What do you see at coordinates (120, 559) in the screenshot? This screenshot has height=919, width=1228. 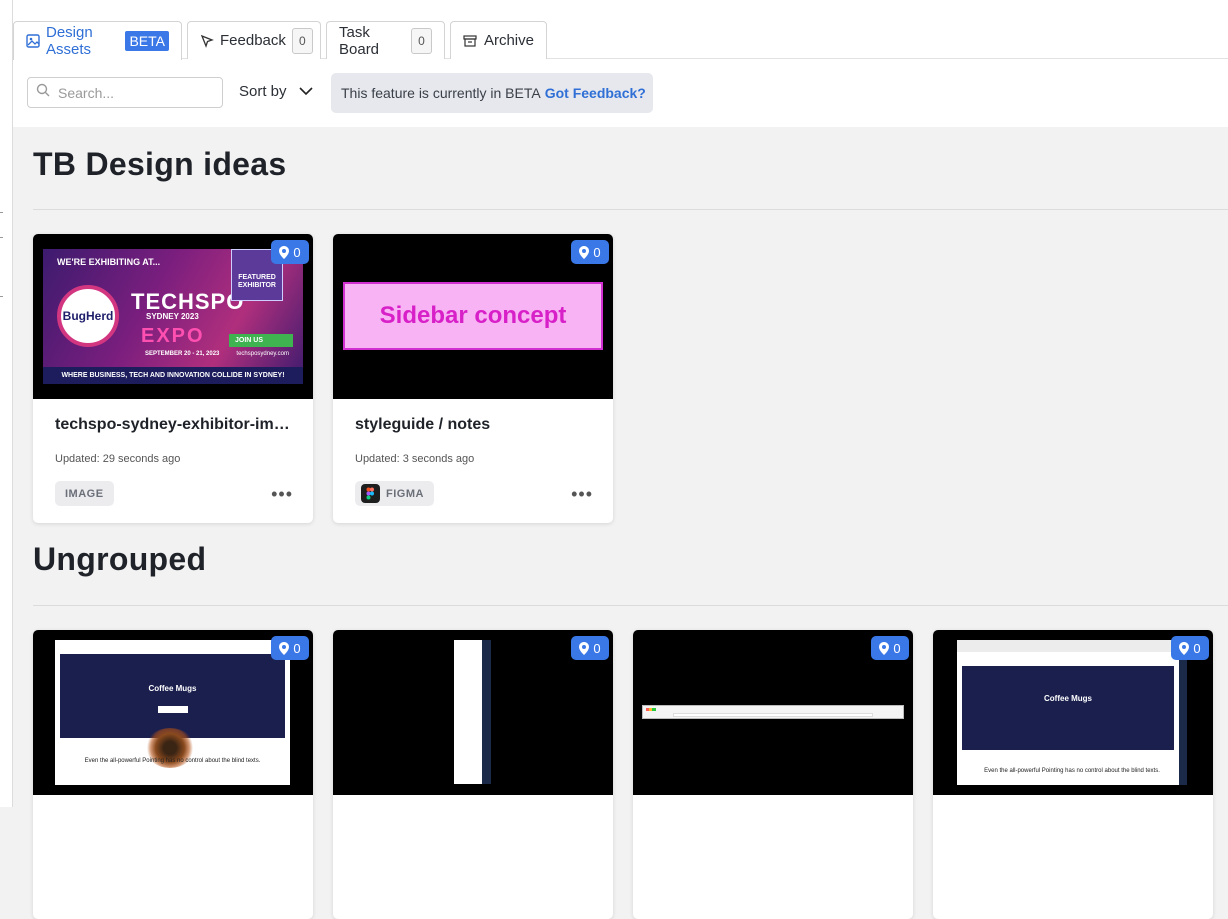 I see `group-title: Ungrouped` at bounding box center [120, 559].